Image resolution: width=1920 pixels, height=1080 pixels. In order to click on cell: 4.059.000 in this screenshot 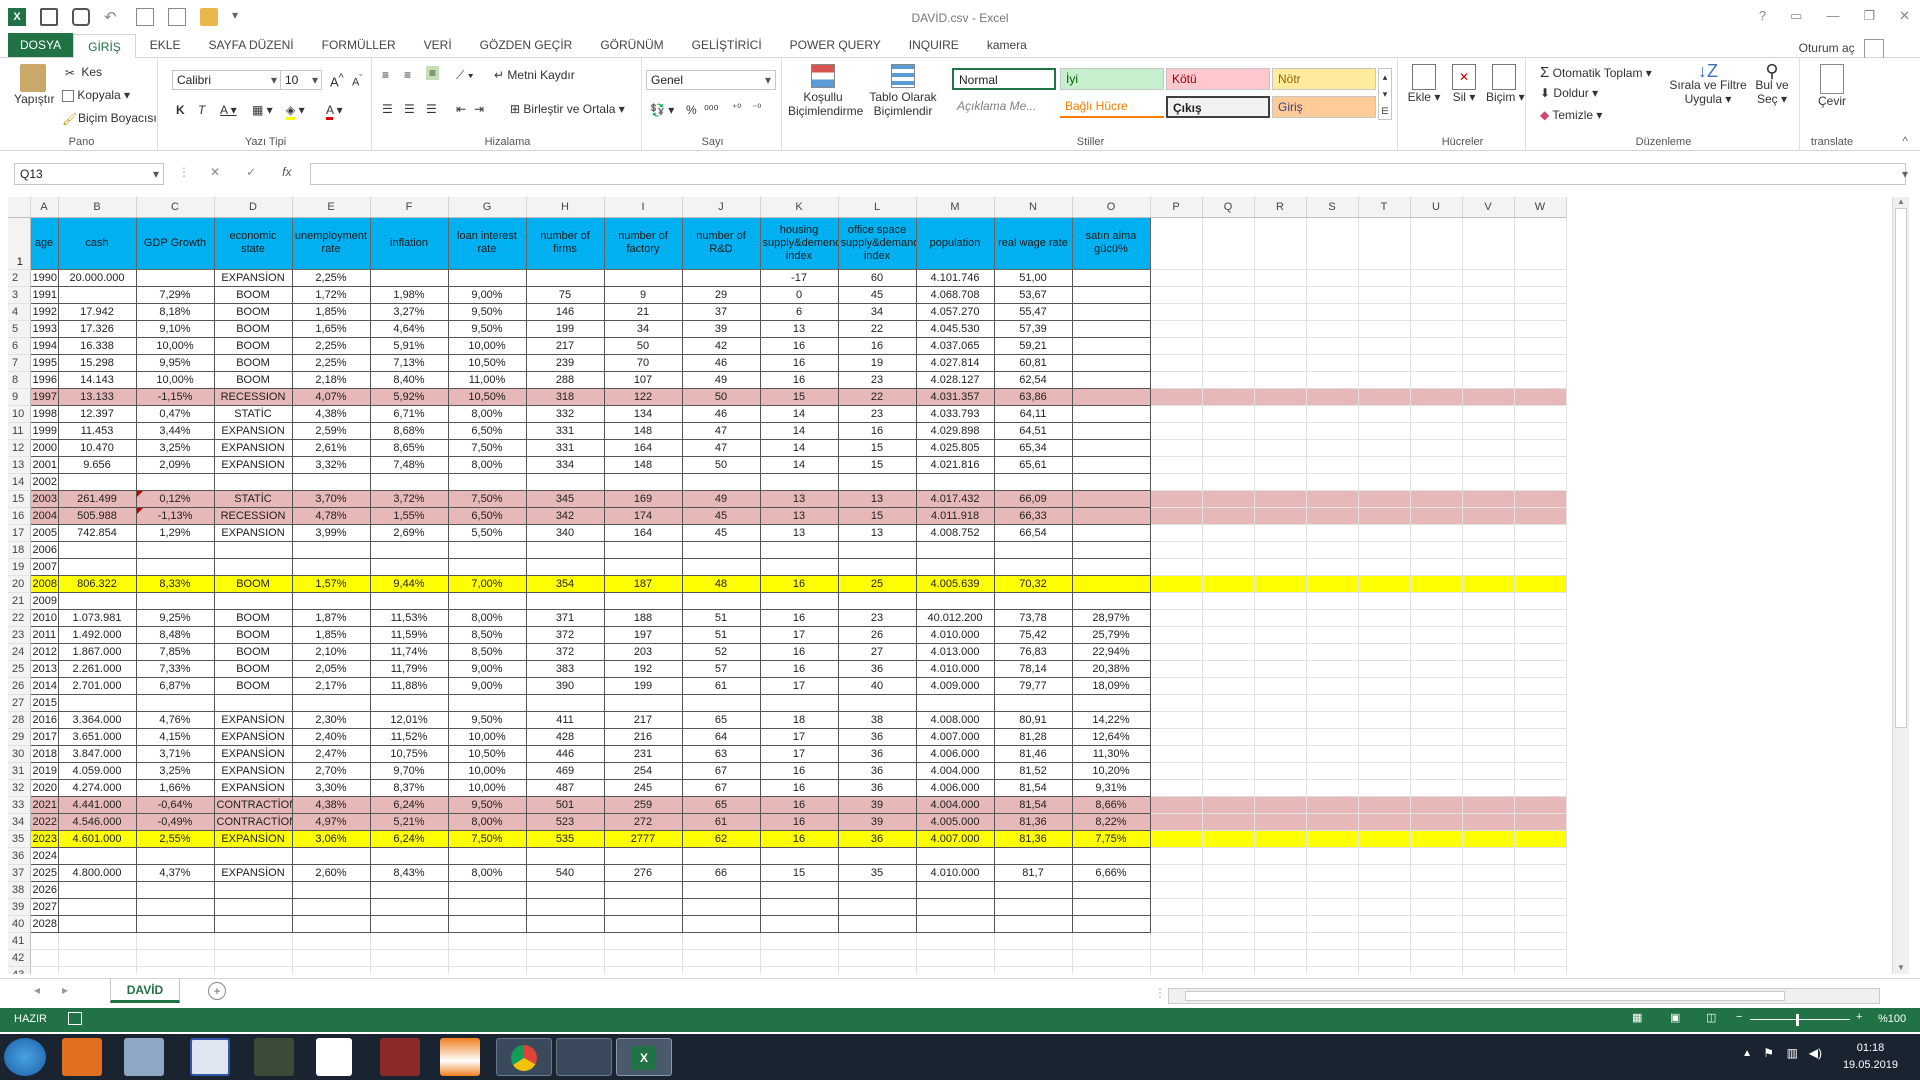, I will do `click(97, 771)`.